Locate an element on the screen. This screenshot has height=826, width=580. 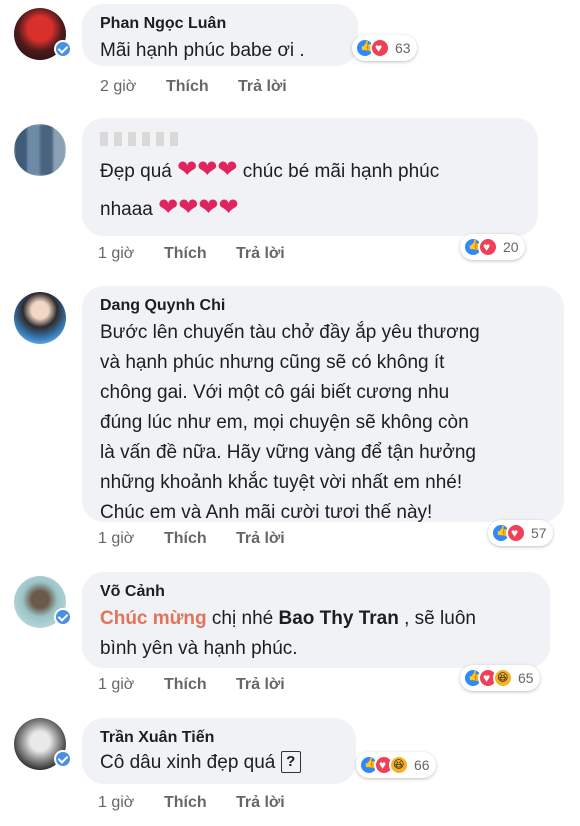
comment-author: Trần Xuân Tiến is located at coordinates (219, 738).